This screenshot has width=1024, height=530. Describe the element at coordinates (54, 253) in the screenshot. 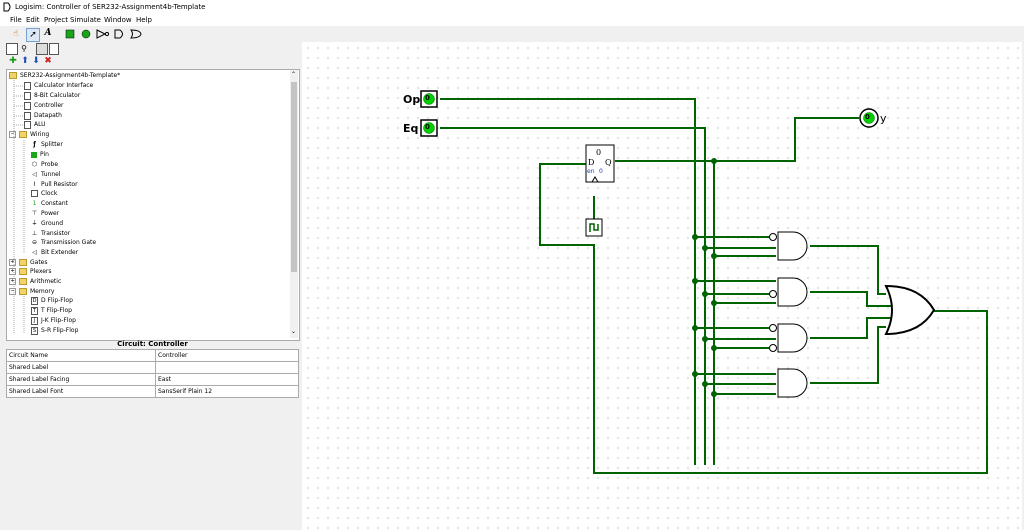

I see `tree-item-bit-extender: ◁ Bit Extender` at that location.